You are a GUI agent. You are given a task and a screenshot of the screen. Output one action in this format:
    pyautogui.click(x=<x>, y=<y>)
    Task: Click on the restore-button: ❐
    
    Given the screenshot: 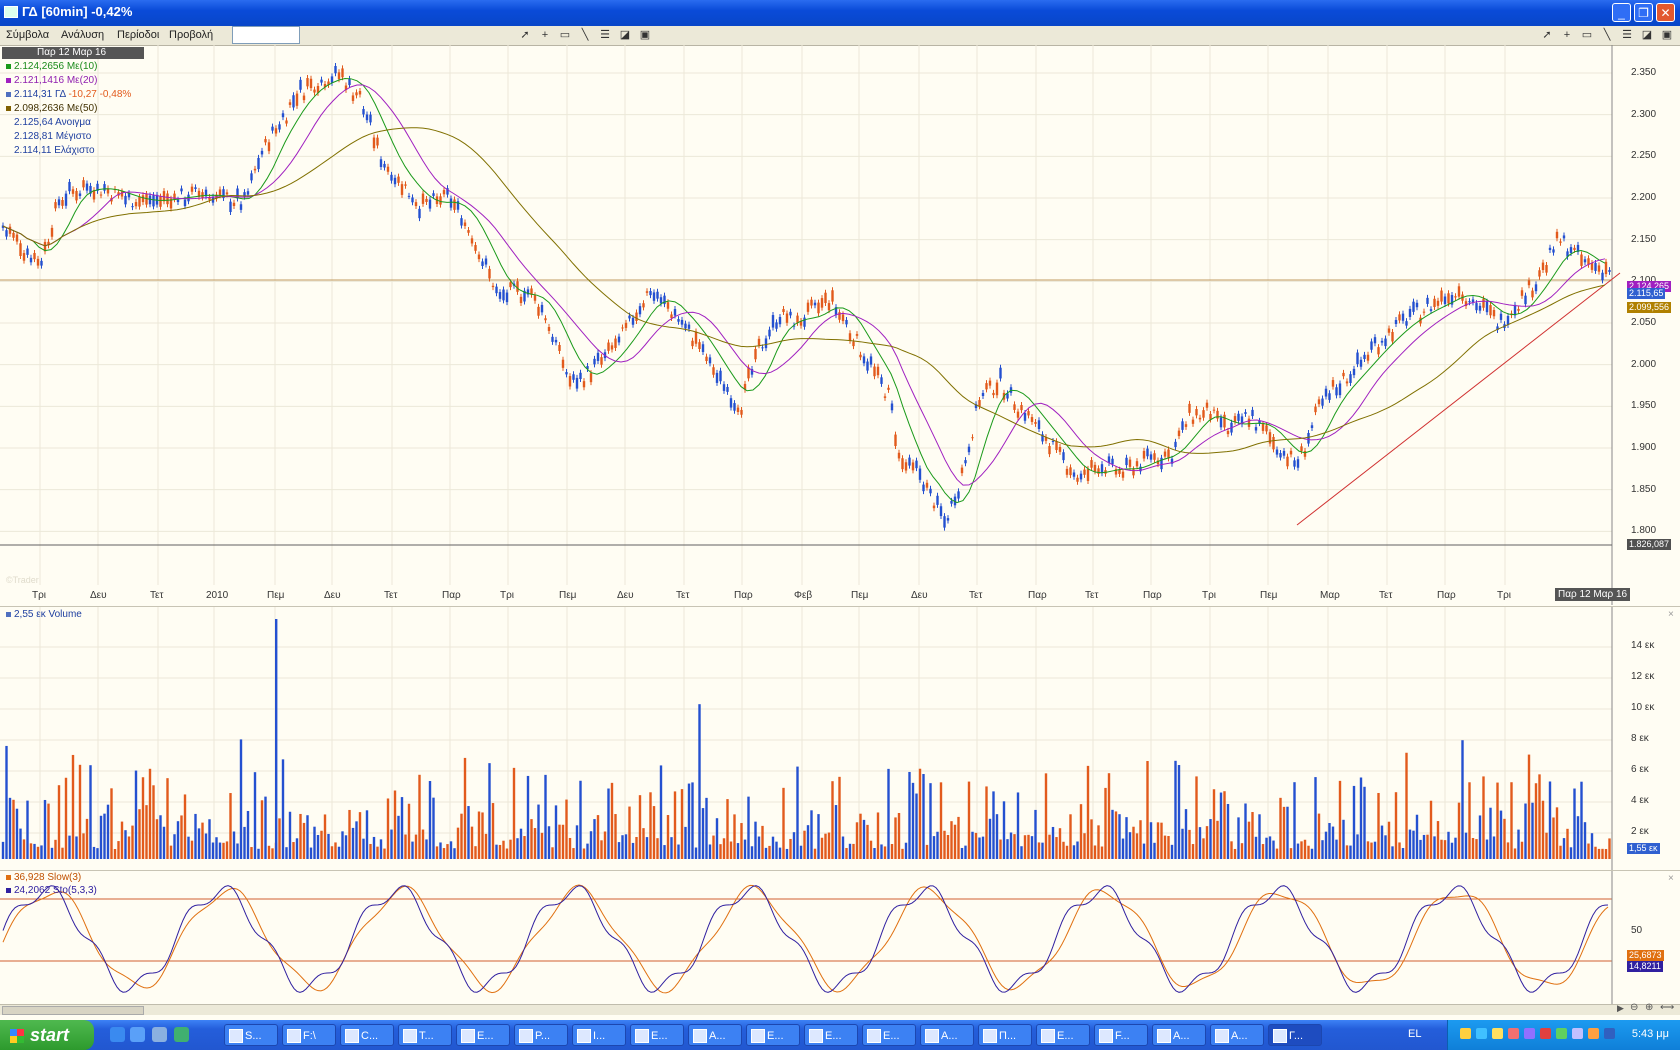 What is the action you would take?
    pyautogui.click(x=1643, y=12)
    